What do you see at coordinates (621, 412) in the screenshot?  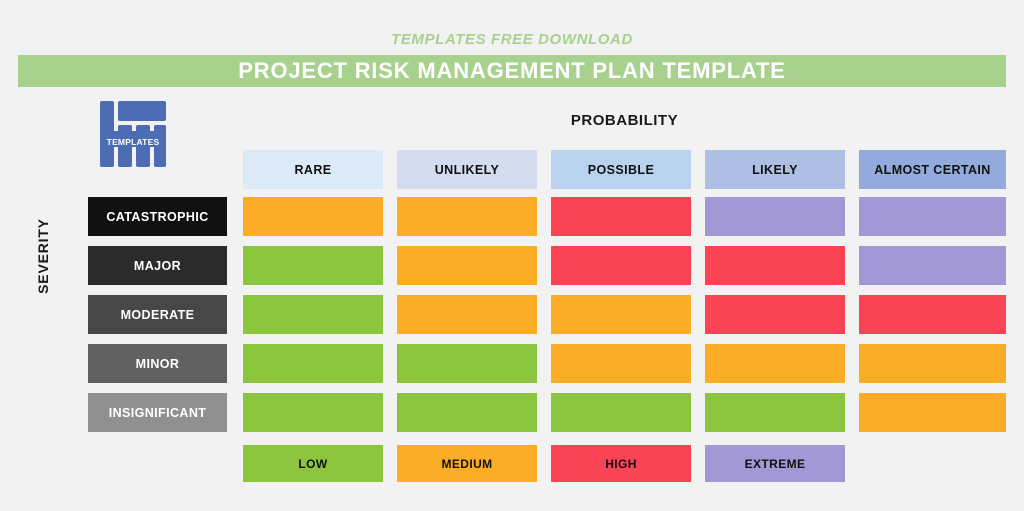 I see `matrix-cell-insignificant-possible-low` at bounding box center [621, 412].